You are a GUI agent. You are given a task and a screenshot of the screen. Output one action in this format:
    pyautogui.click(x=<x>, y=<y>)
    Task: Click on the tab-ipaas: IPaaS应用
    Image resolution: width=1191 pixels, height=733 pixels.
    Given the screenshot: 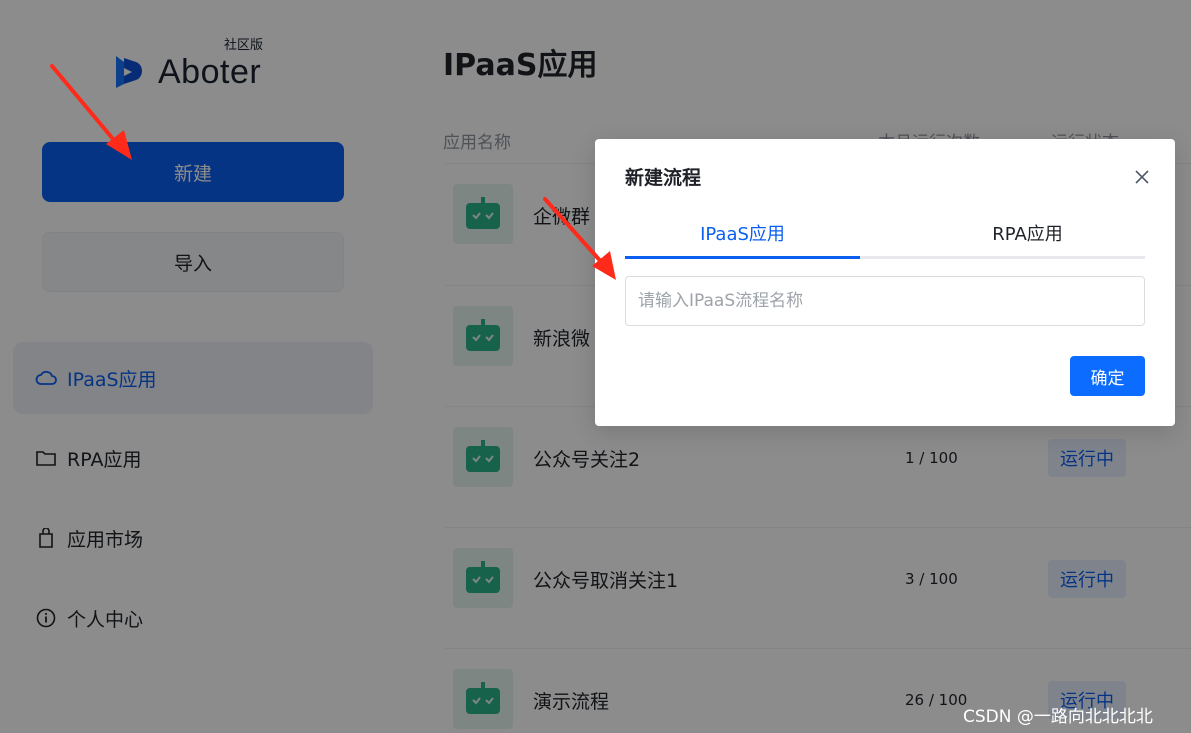 What is the action you would take?
    pyautogui.click(x=742, y=238)
    